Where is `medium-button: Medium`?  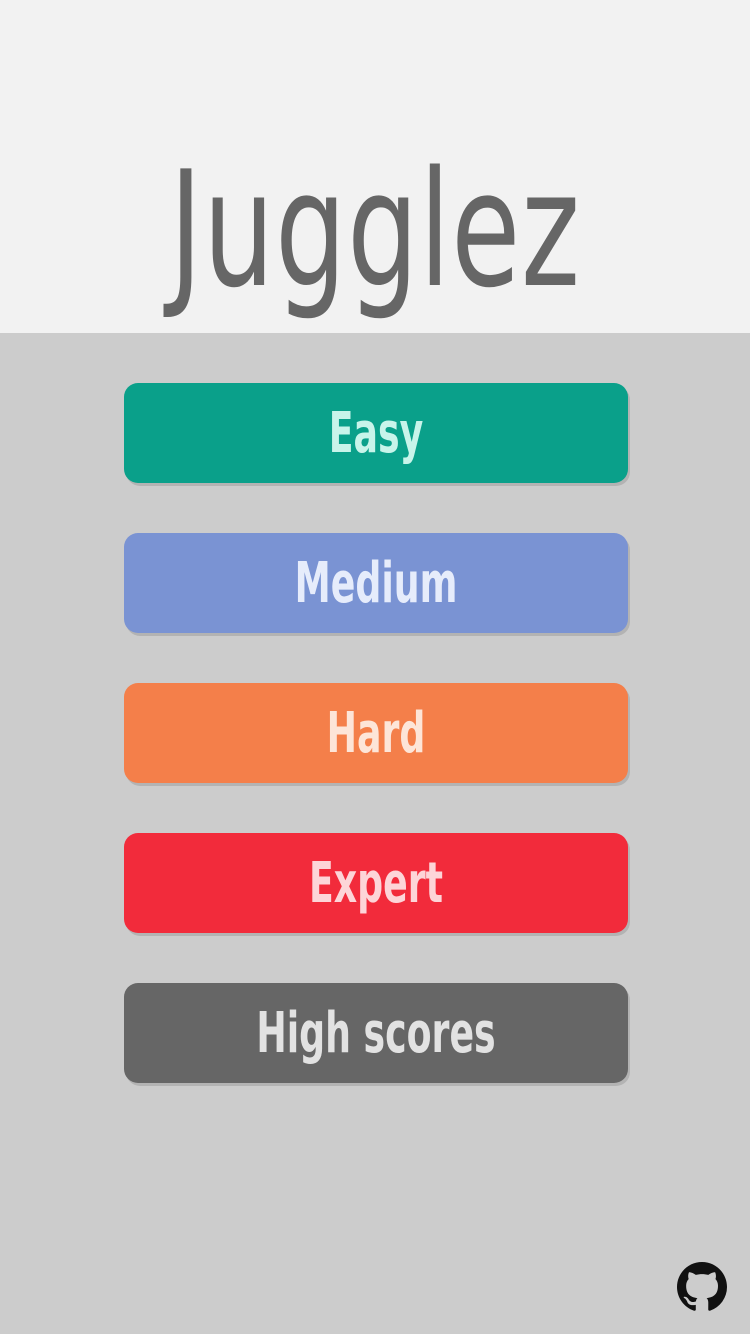 medium-button: Medium is located at coordinates (376, 583).